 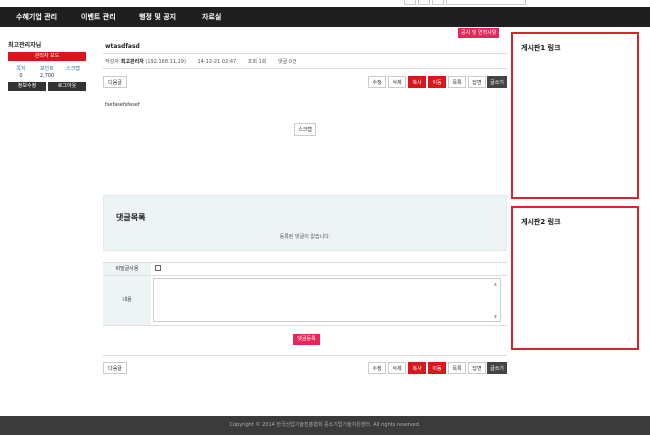 I want to click on comment-list: 댓글목록 등록된 댓글이 없습니다., so click(x=305, y=223).